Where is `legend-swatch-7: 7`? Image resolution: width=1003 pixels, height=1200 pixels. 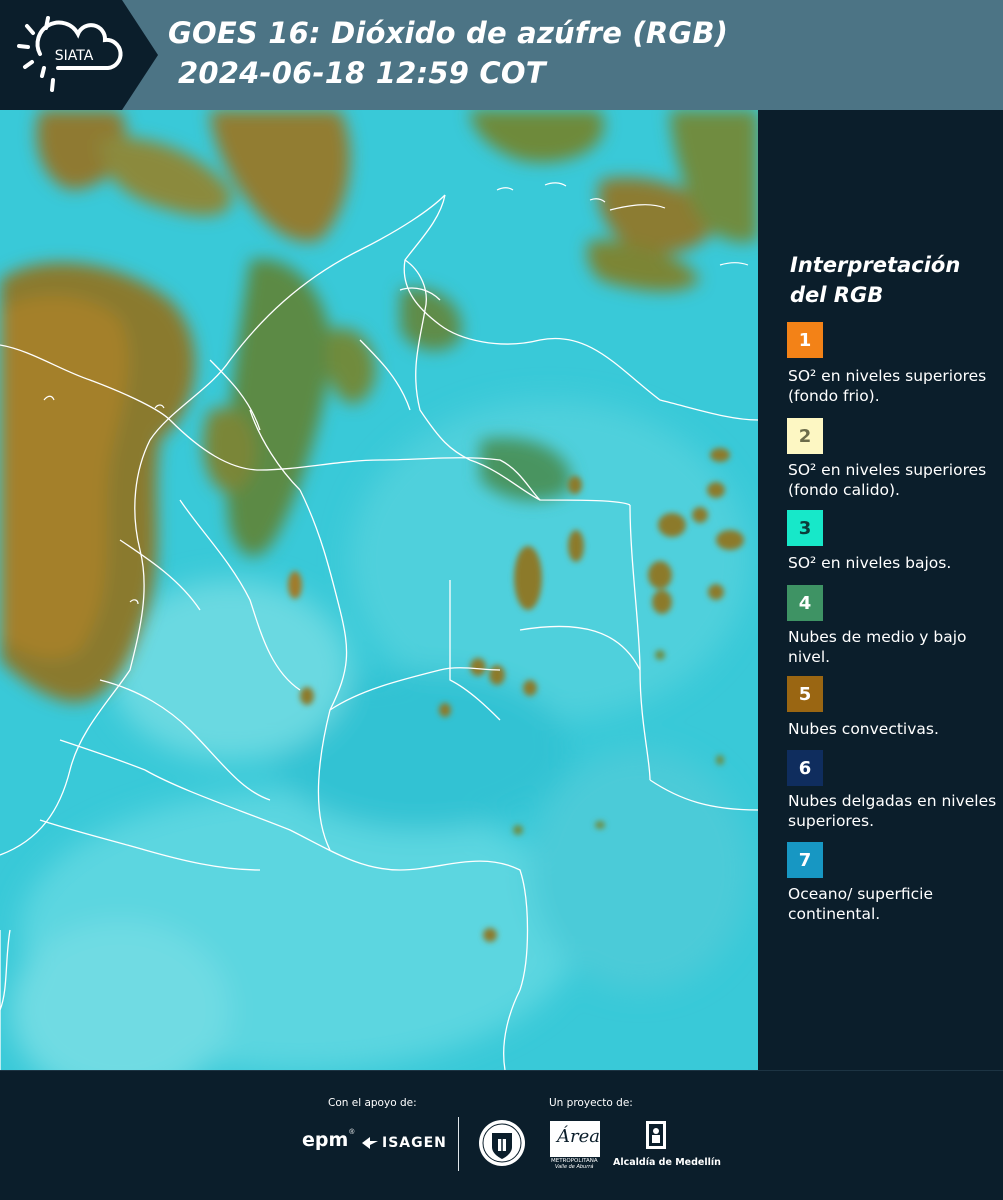
legend-swatch-7: 7 is located at coordinates (805, 860).